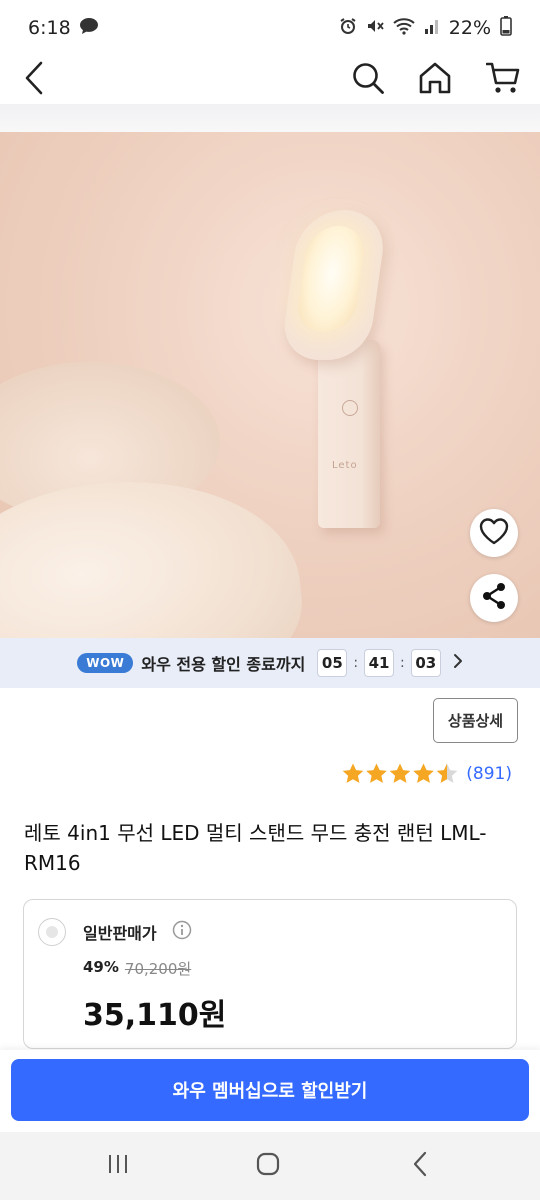 The width and height of the screenshot is (540, 1200). I want to click on recent-apps-icon, so click(118, 1166).